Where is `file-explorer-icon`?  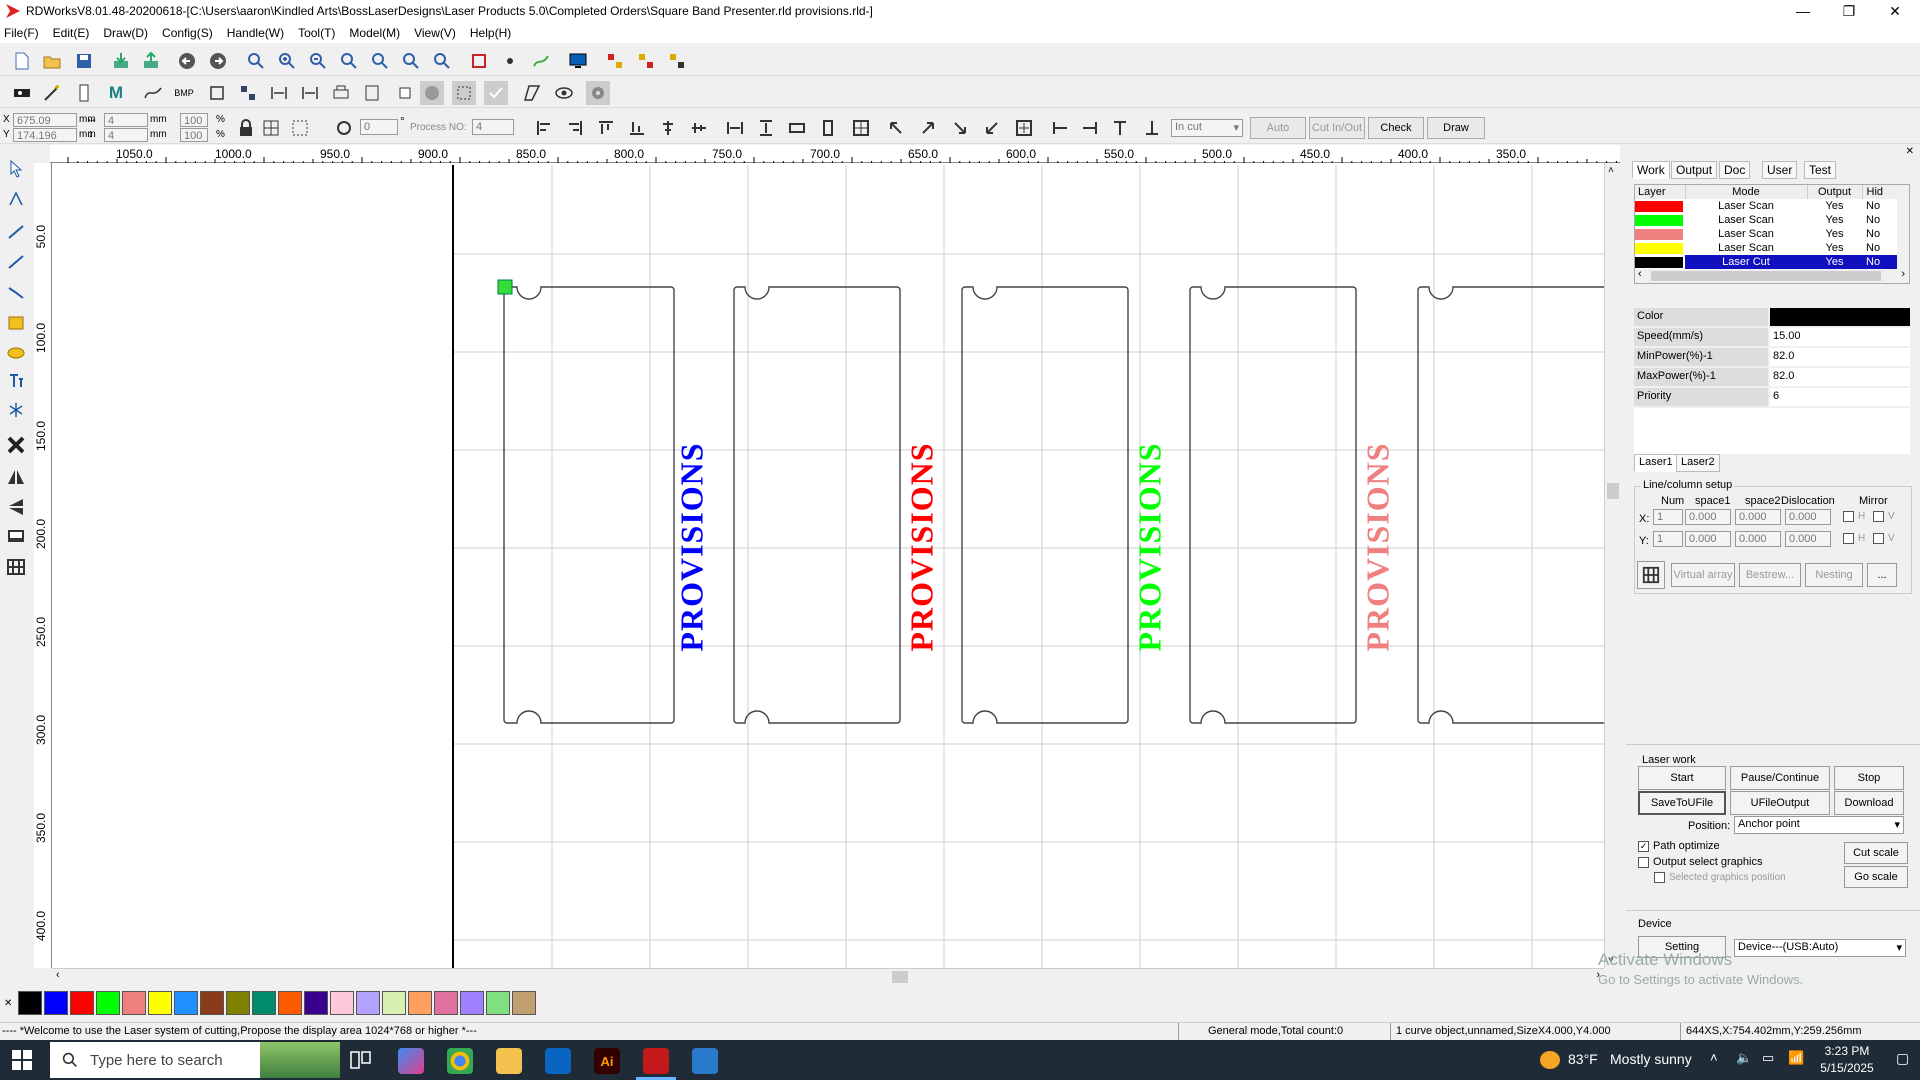 file-explorer-icon is located at coordinates (509, 1061).